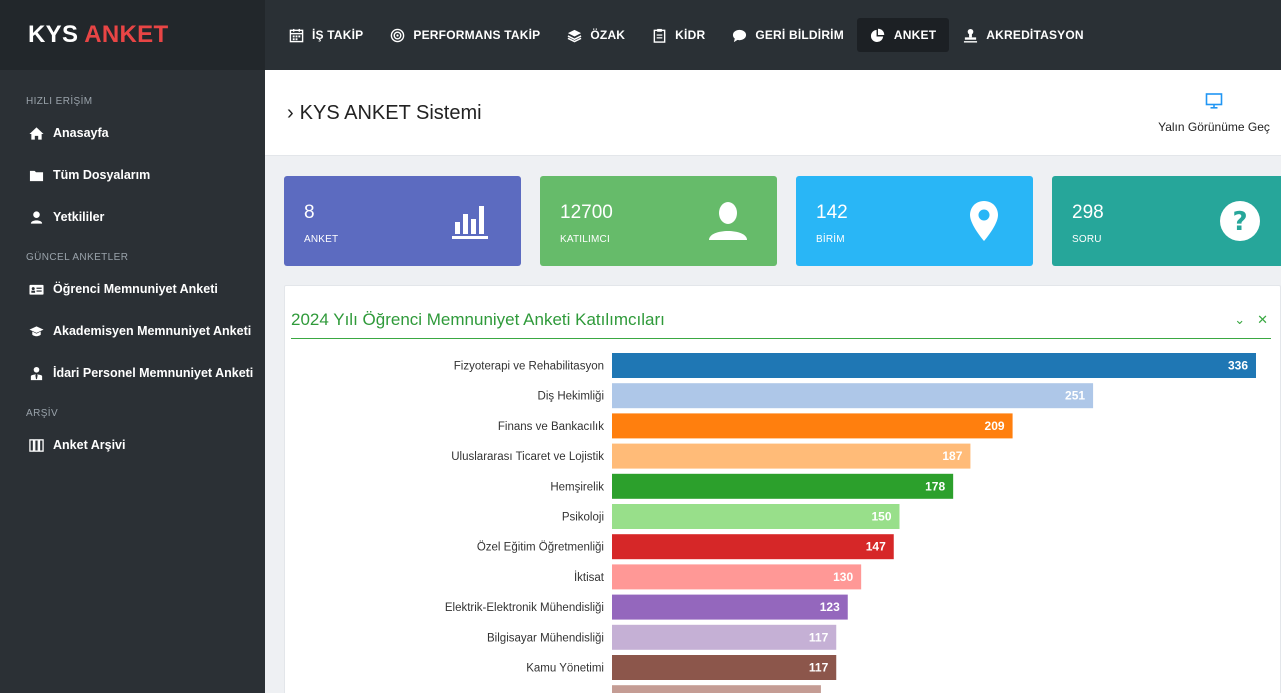 This screenshot has width=1281, height=693. I want to click on layers-icon, so click(574, 35).